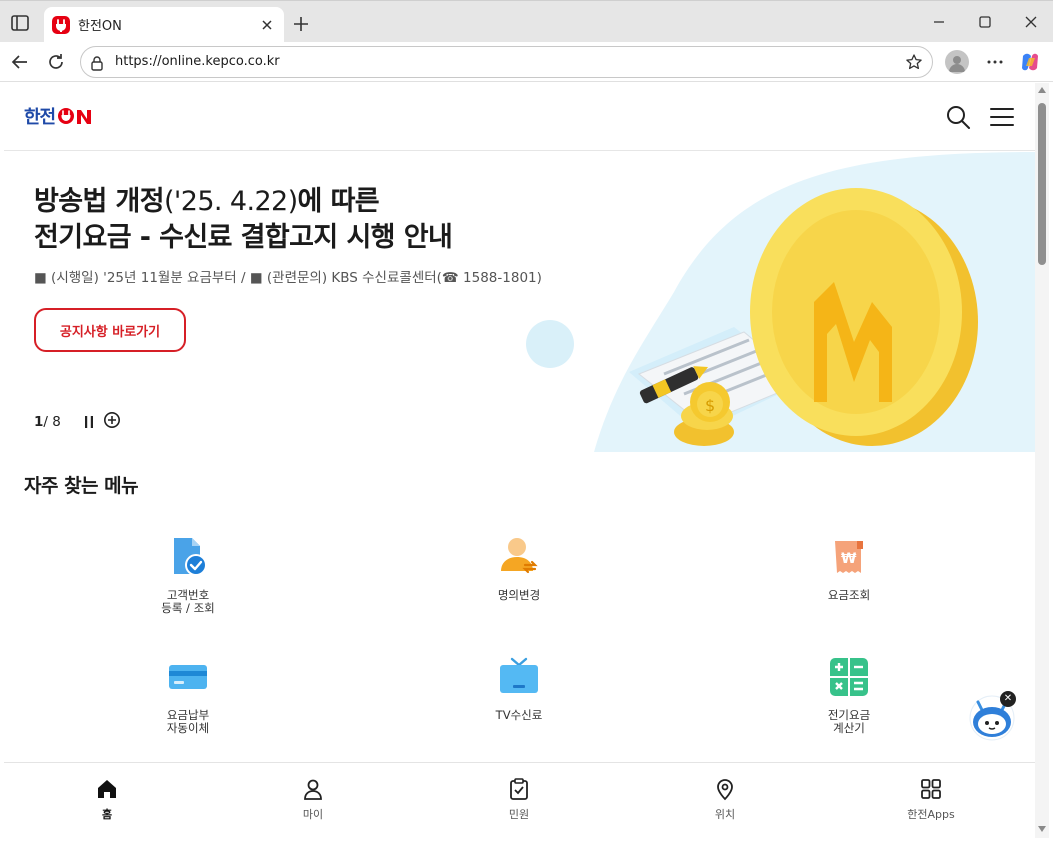 This screenshot has height=841, width=1053. What do you see at coordinates (914, 64) in the screenshot?
I see `favorite-star-icon` at bounding box center [914, 64].